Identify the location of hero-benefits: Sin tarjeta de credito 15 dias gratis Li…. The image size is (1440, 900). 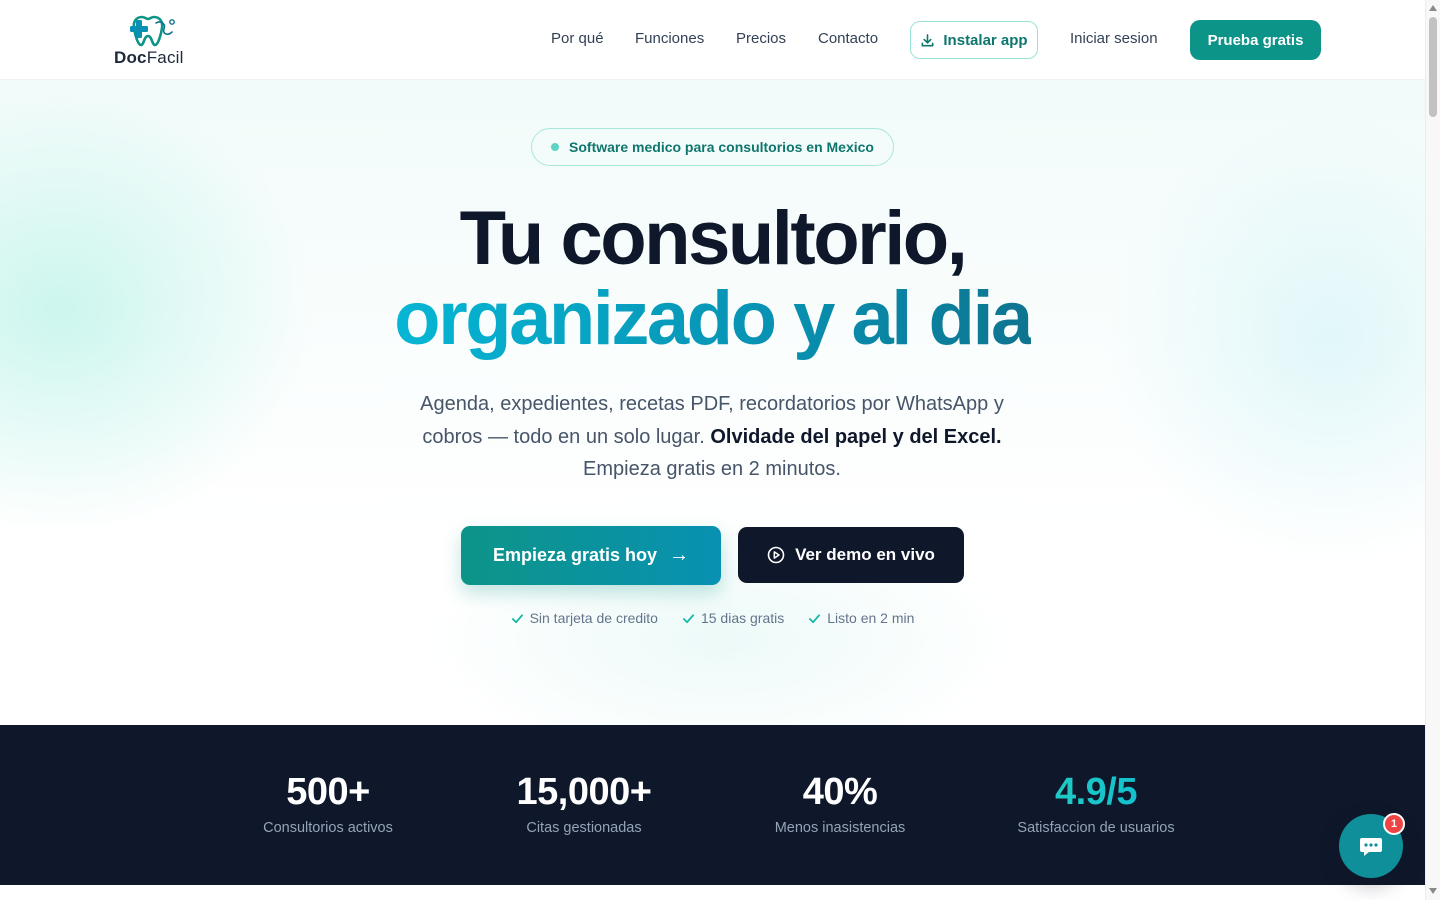
(712, 618).